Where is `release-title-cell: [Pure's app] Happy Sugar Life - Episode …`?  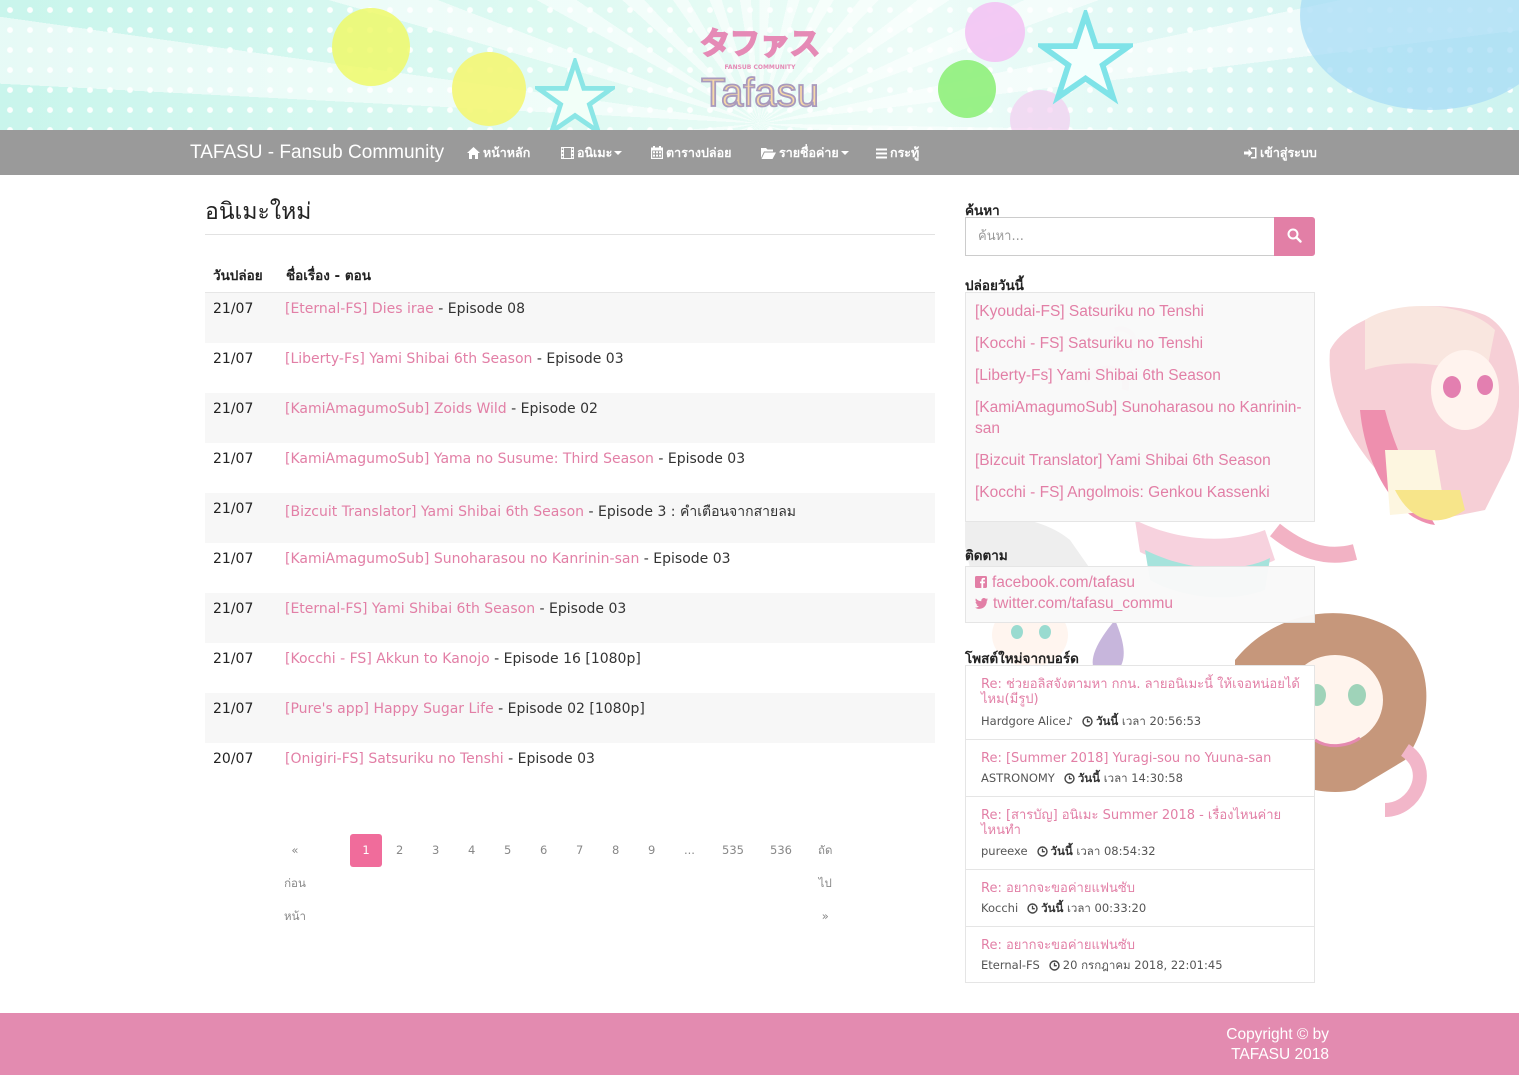 release-title-cell: [Pure's app] Happy Sugar Life - Episode … is located at coordinates (465, 709).